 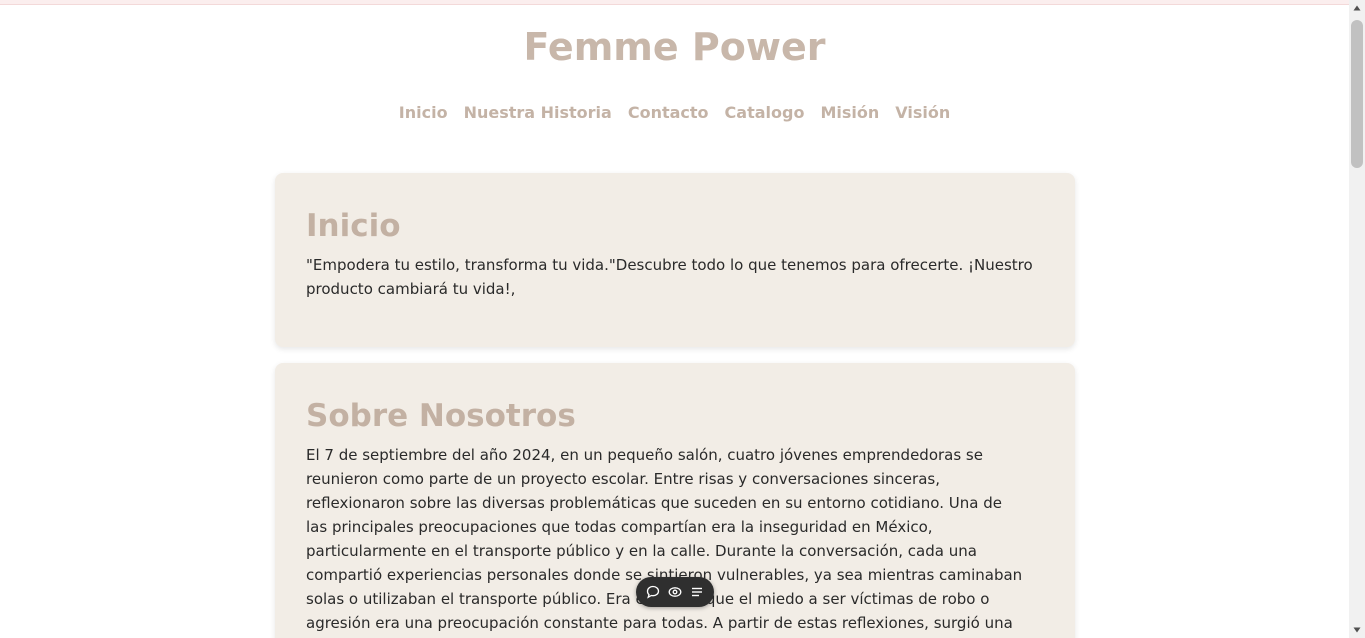 I want to click on site-title: Femme Power, so click(x=674, y=47).